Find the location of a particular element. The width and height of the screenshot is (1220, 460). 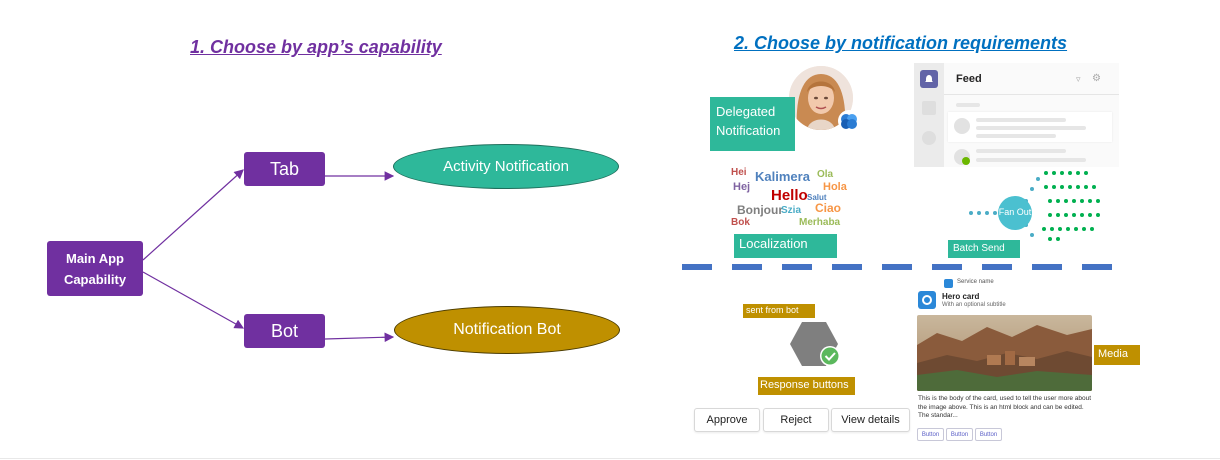

delegated-notification-text: Delegated Notification is located at coordinates (748, 121).